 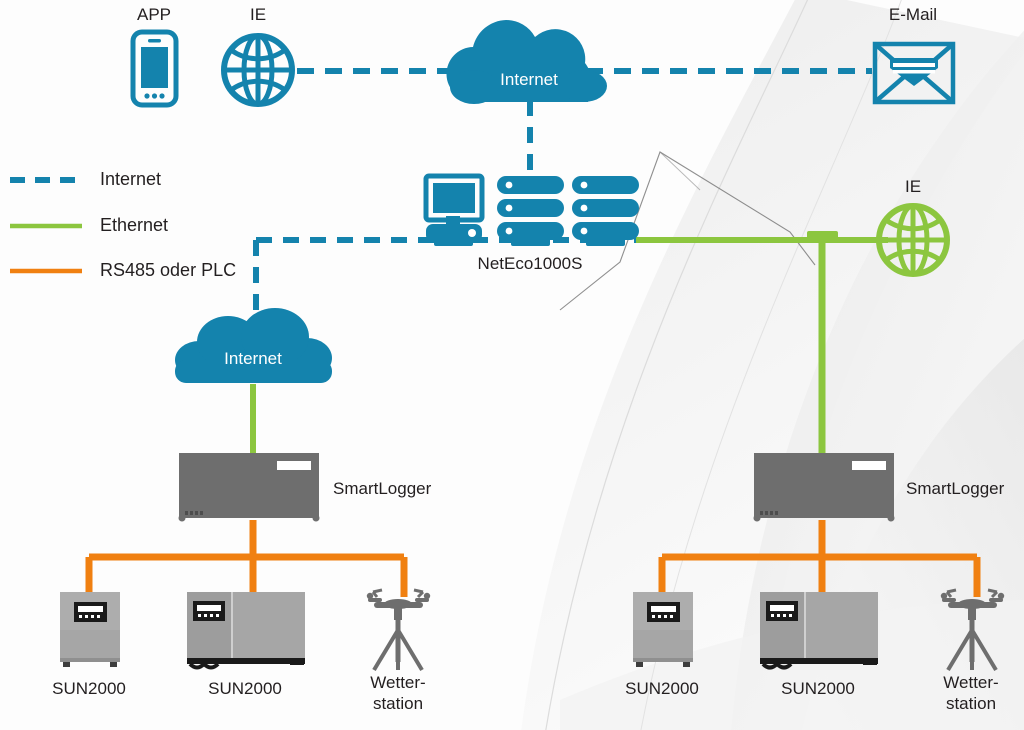 What do you see at coordinates (913, 240) in the screenshot?
I see `globe-icon-right` at bounding box center [913, 240].